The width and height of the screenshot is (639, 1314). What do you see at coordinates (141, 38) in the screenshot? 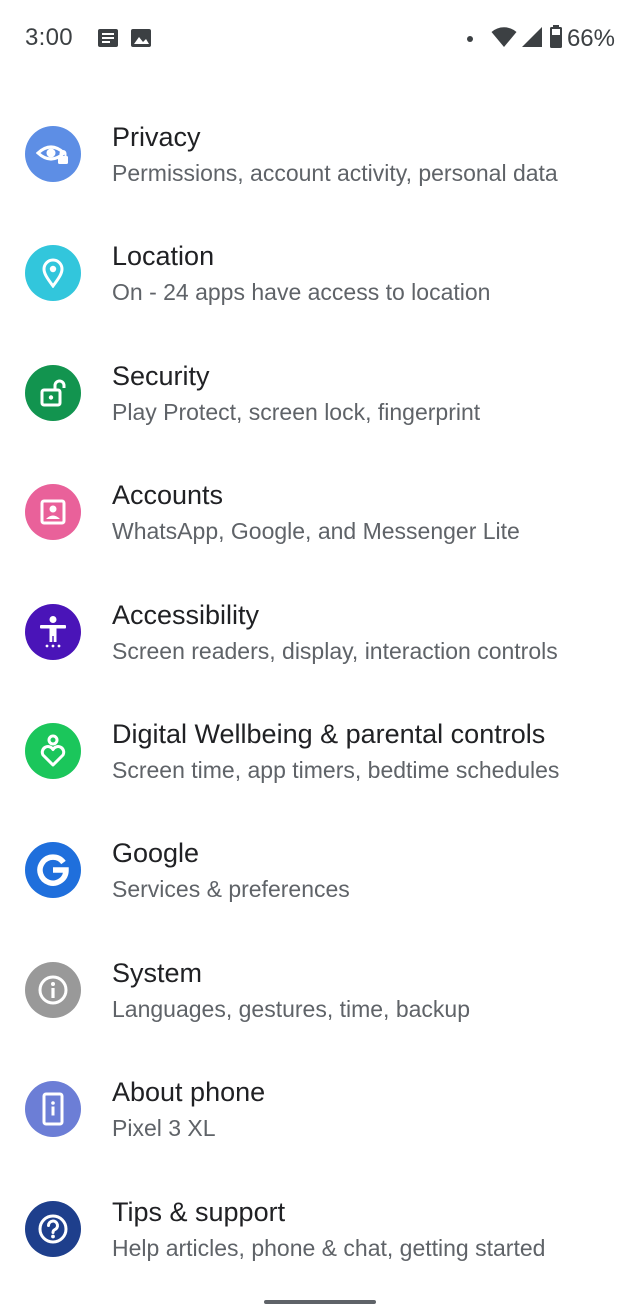
I see `image-notification-icon` at bounding box center [141, 38].